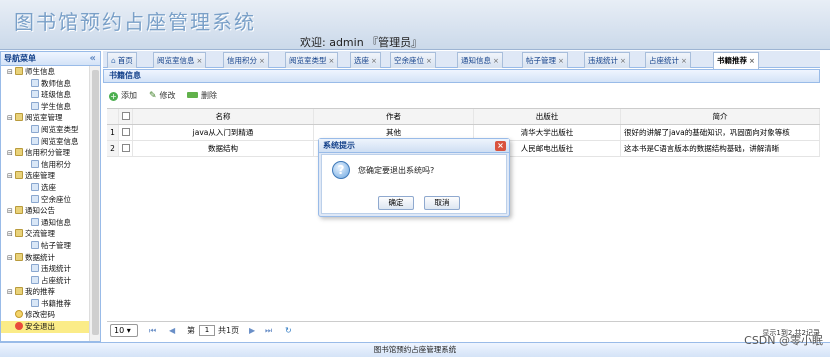 The width and height of the screenshot is (830, 357). I want to click on delete-button: 删除, so click(202, 95).